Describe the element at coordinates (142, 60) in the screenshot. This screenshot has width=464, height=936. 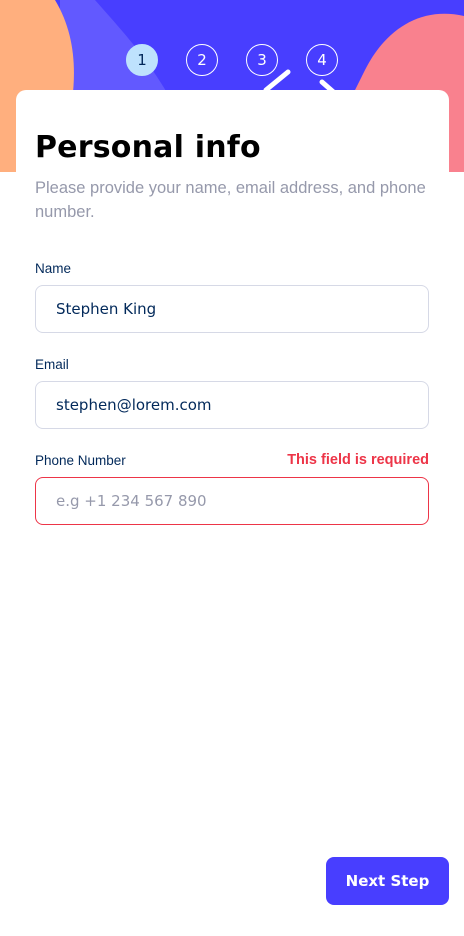
I see `step-1: 1` at that location.